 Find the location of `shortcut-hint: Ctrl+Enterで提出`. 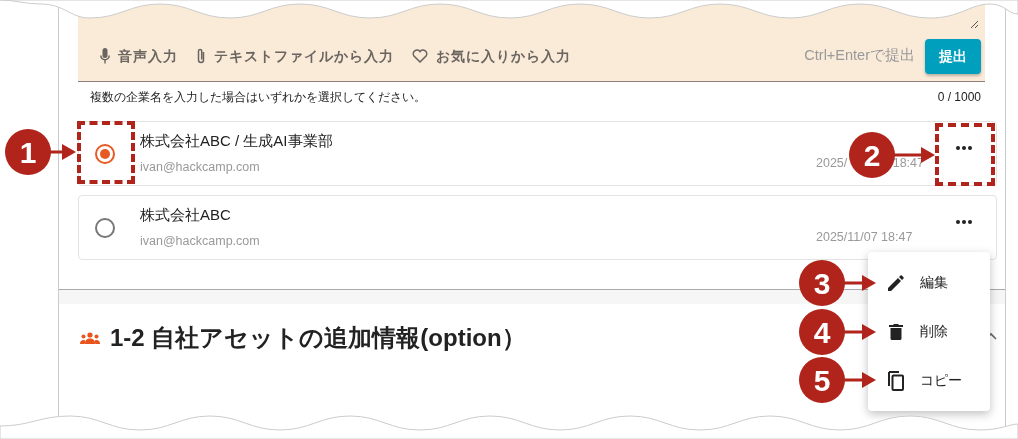

shortcut-hint: Ctrl+Enterで提出 is located at coordinates (859, 56).